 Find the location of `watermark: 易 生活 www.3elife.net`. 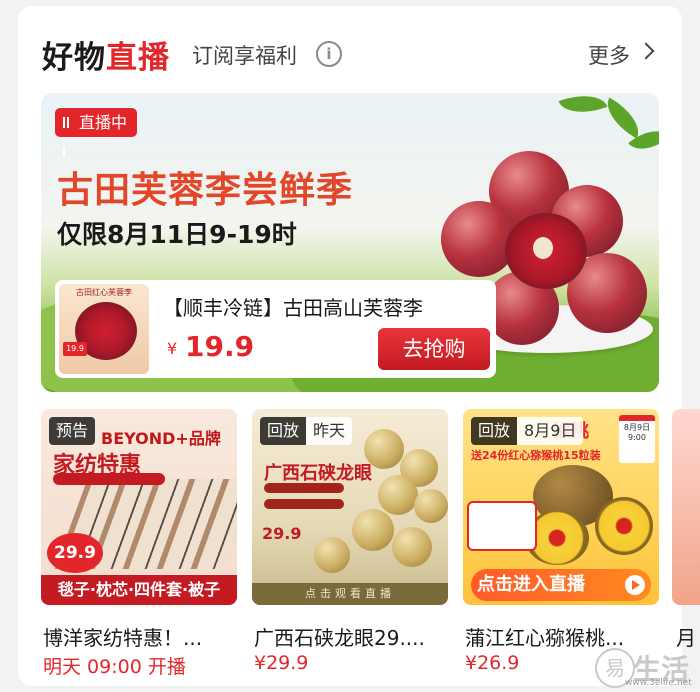

watermark: 易 生活 www.3elife.net is located at coordinates (645, 668).